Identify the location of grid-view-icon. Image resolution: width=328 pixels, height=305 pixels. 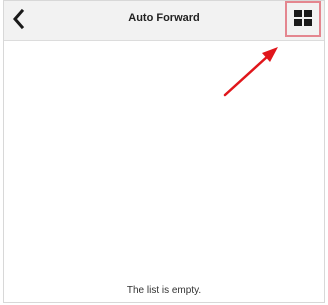
(303, 18).